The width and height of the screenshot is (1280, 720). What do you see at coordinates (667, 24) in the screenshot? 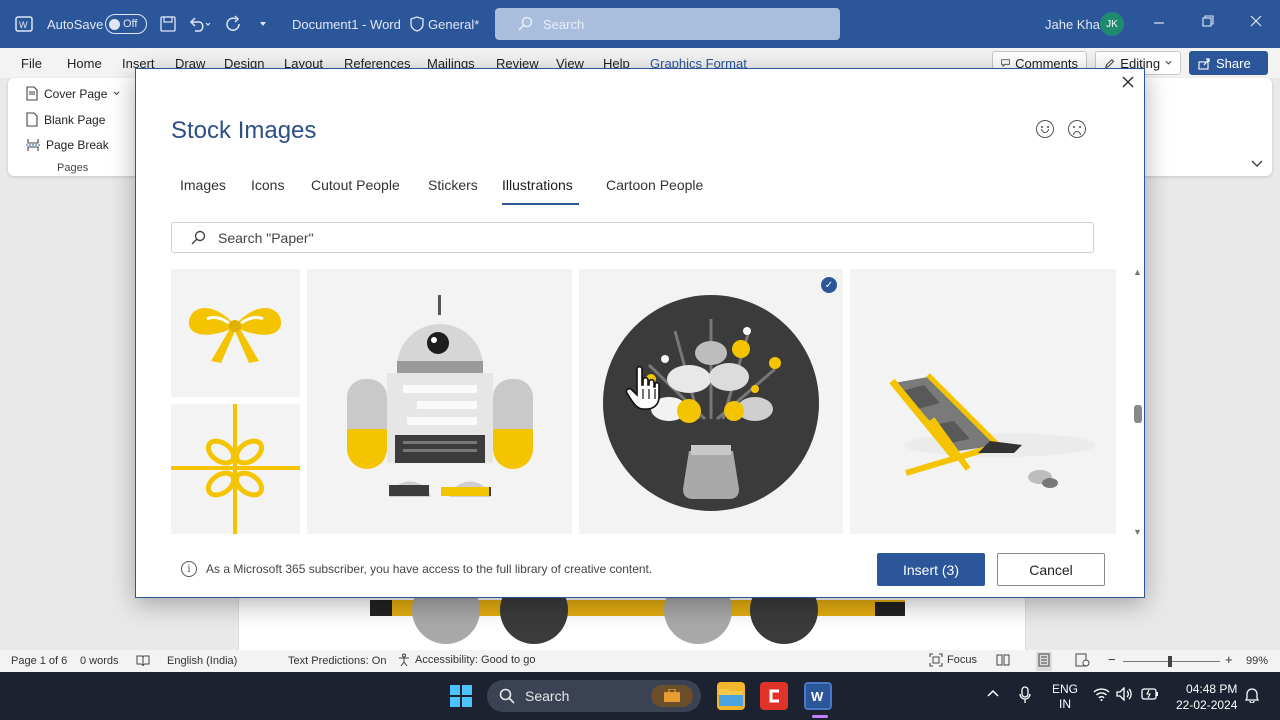
I see `title-search-box: Search` at bounding box center [667, 24].